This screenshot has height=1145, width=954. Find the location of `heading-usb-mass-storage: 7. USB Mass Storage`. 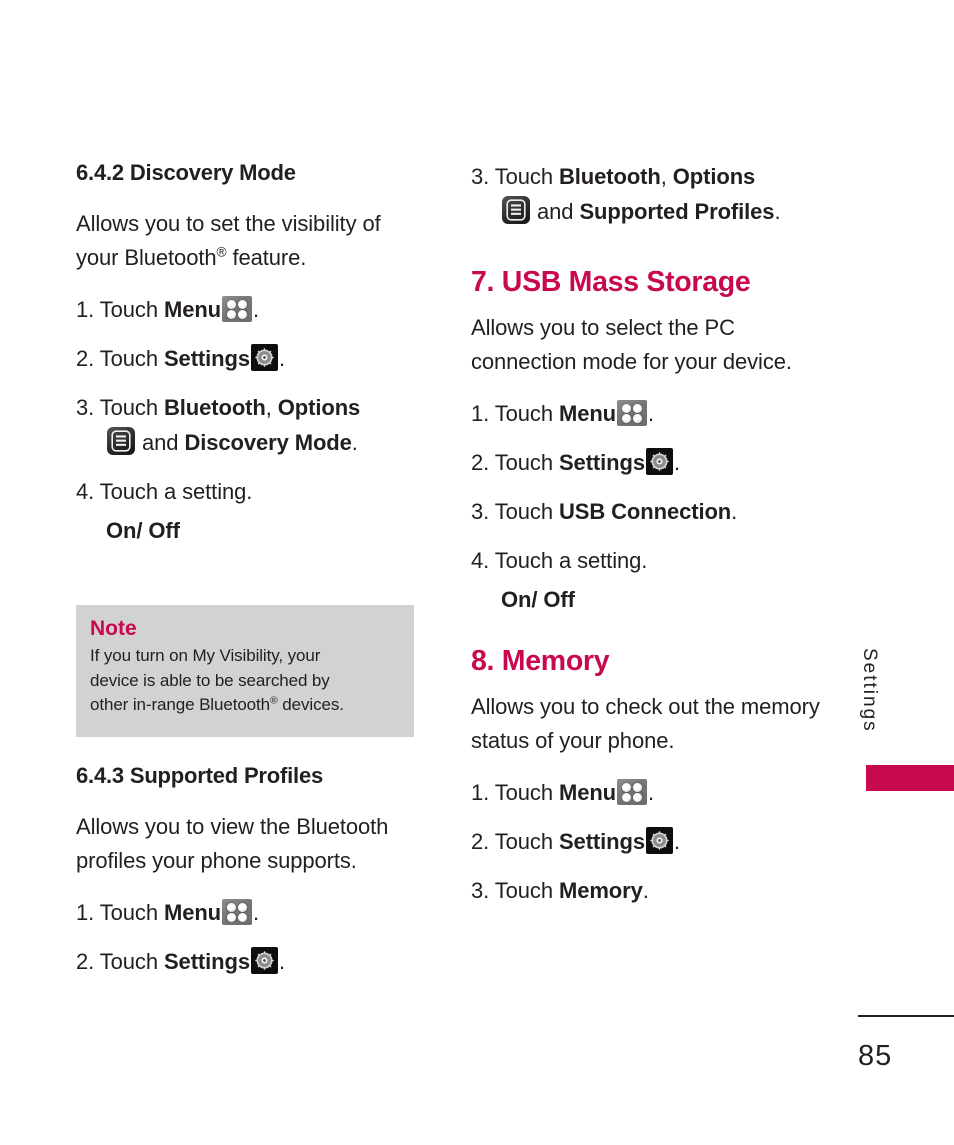

heading-usb-mass-storage: 7. USB Mass Storage is located at coordinates (611, 282).